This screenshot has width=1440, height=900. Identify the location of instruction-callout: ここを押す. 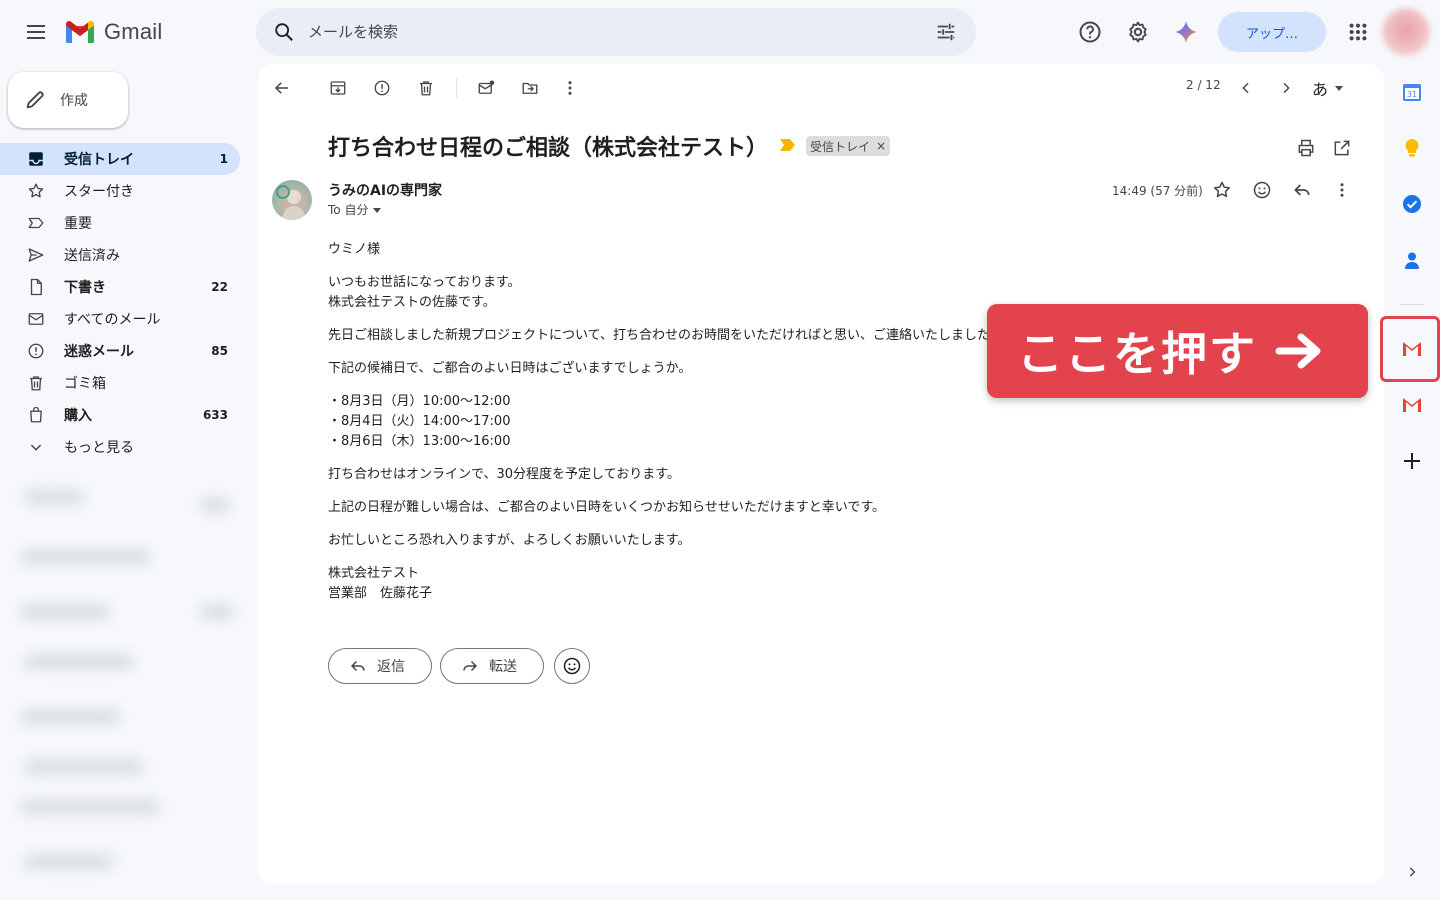
(1177, 351).